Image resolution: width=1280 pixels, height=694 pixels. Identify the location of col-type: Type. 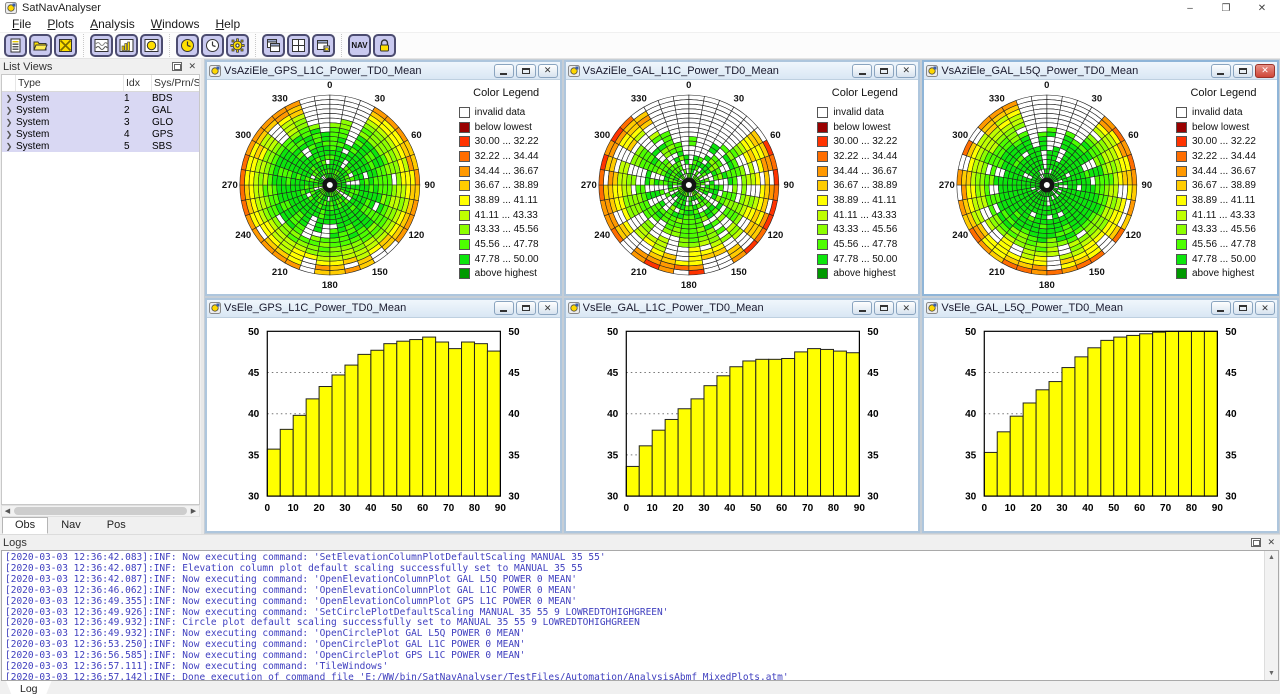
(70, 83).